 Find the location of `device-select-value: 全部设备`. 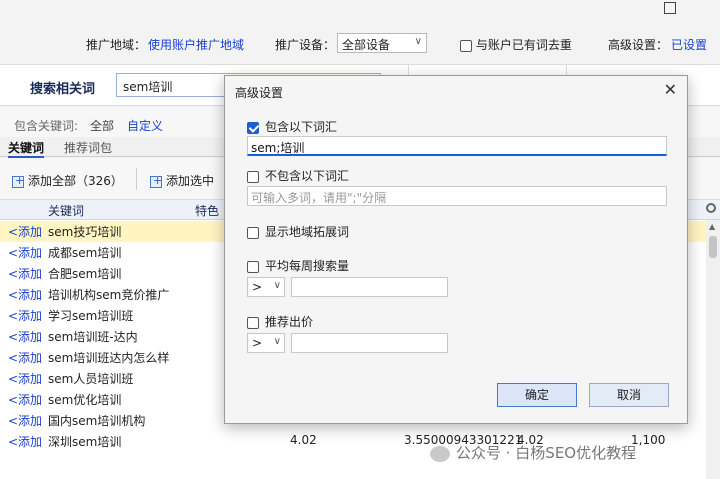

device-select-value: 全部设备 is located at coordinates (366, 45).